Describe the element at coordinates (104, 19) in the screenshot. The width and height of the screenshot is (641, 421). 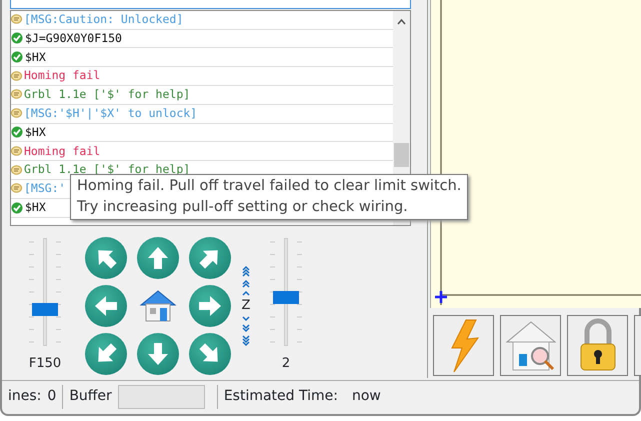
I see `console-line: [MSG:Caution: Unlocked]` at that location.